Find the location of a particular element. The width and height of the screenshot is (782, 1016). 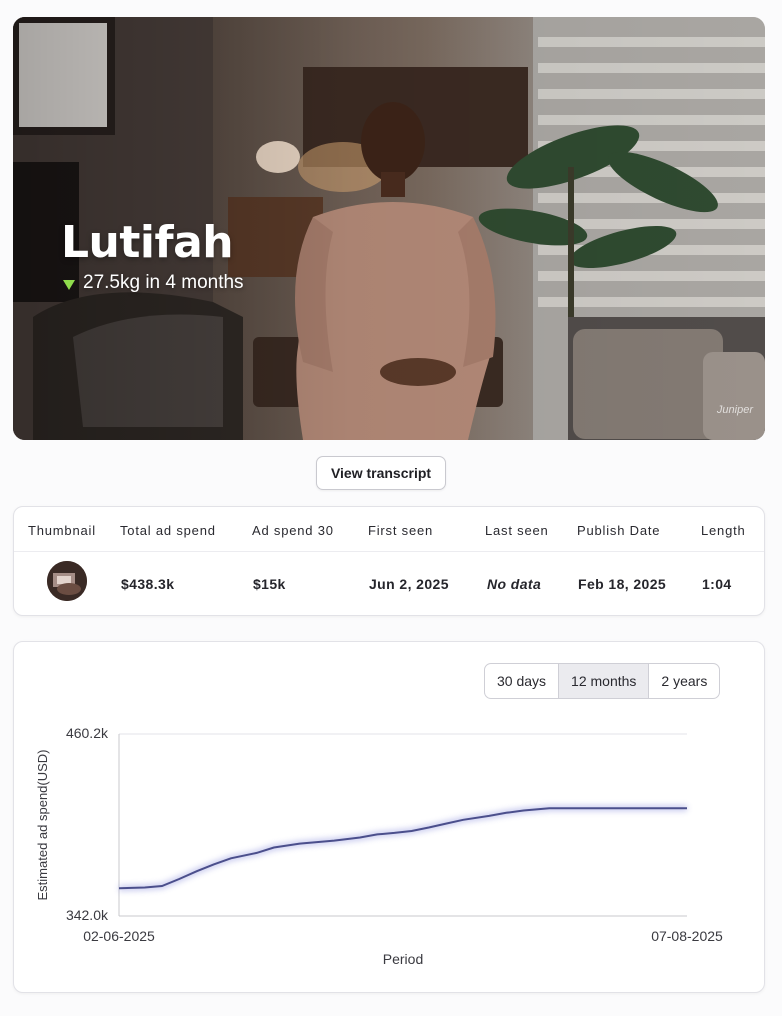

watermark-logo: Juniper is located at coordinates (734, 410).